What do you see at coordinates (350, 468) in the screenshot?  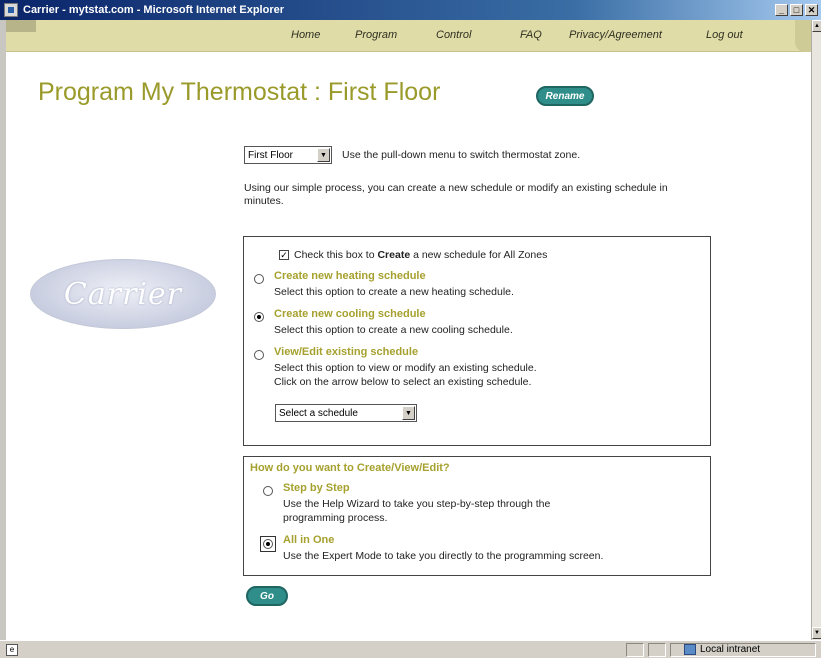 I see `mode-heading: How do you want to Create/View/Edit?` at bounding box center [350, 468].